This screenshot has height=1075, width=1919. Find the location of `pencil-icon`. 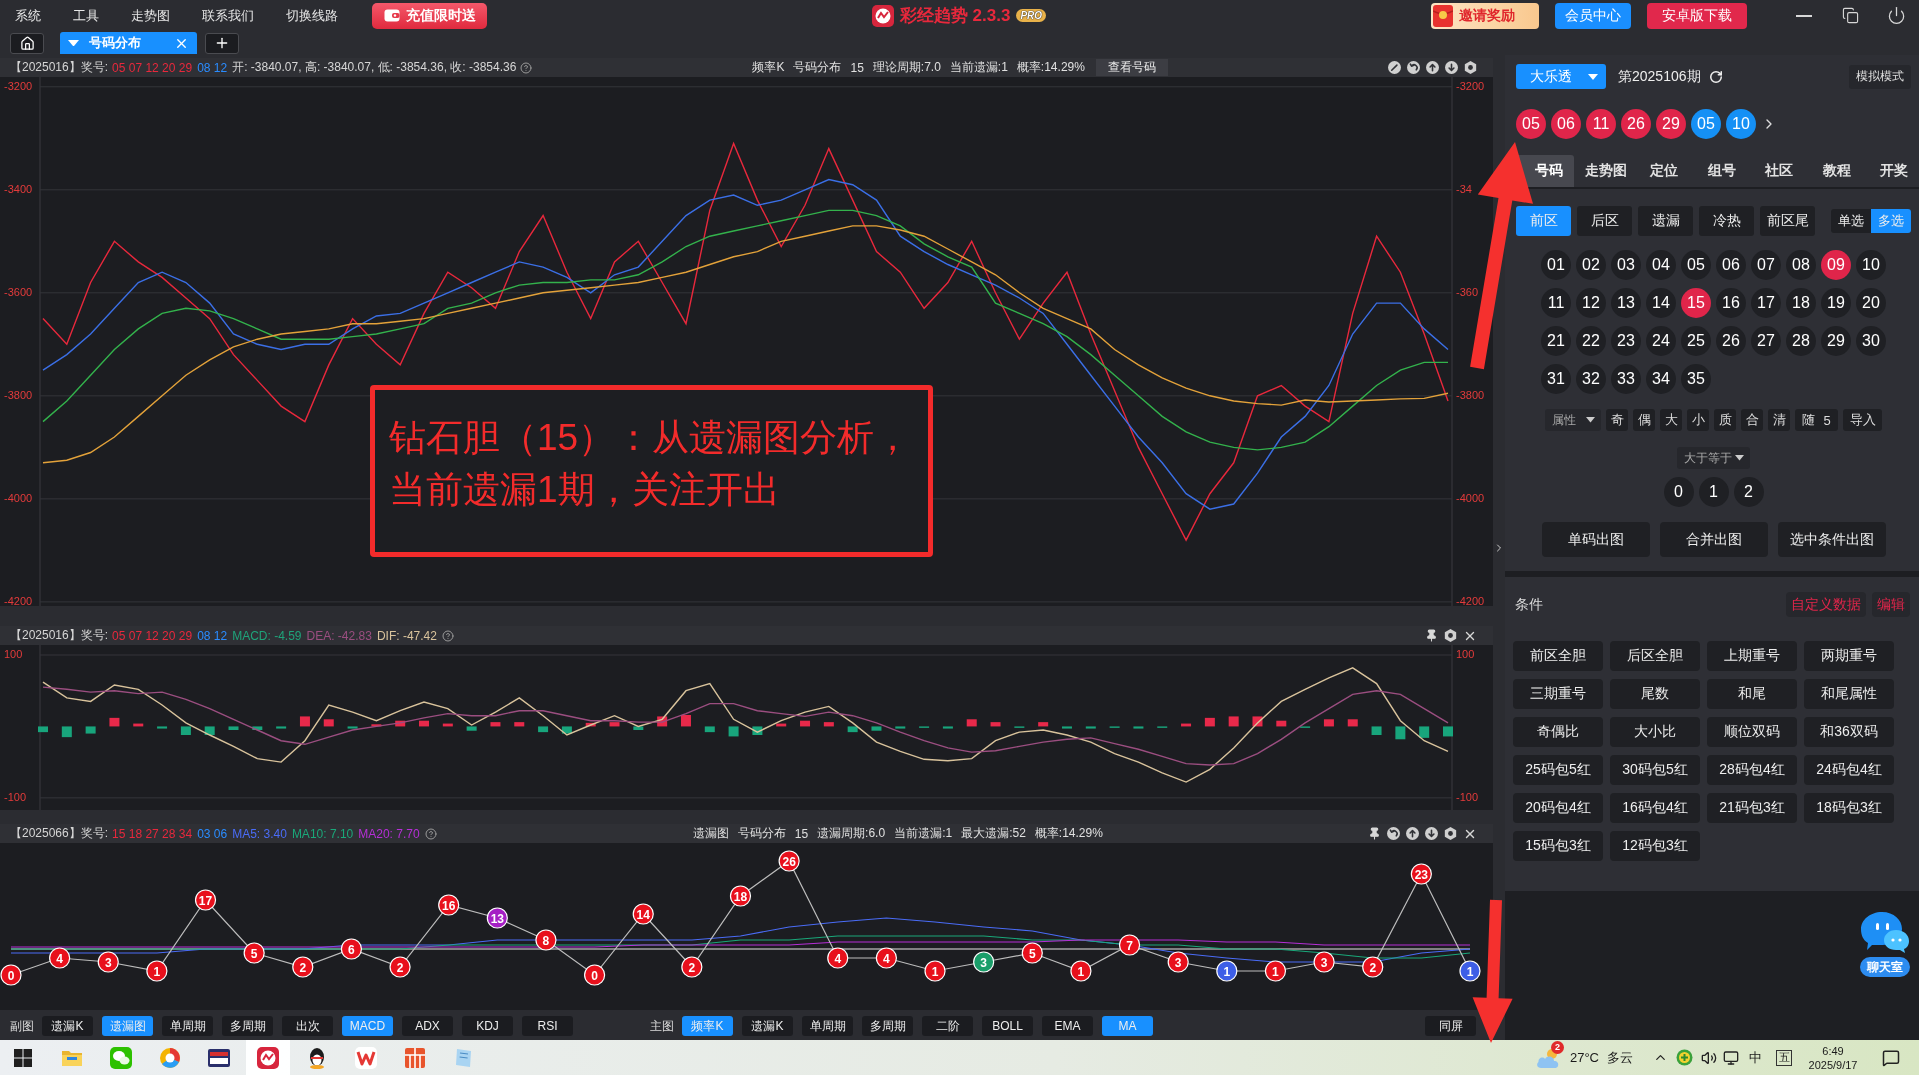

pencil-icon is located at coordinates (1394, 67).